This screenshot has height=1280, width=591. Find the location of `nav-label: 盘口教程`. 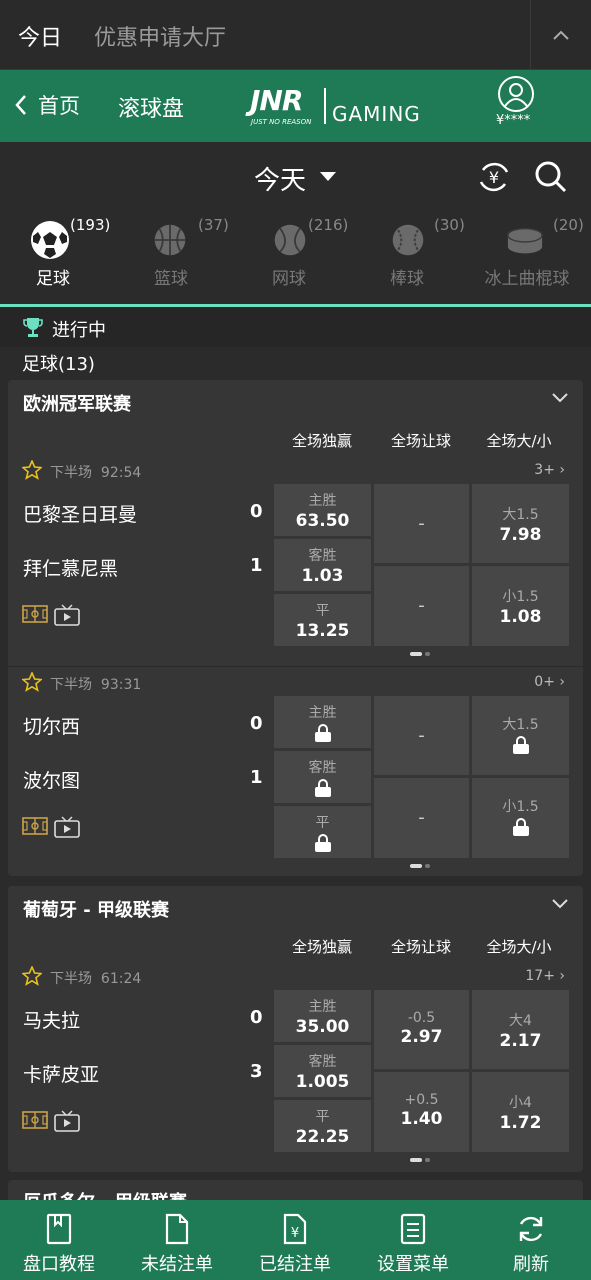

nav-label: 盘口教程 is located at coordinates (59, 1264).